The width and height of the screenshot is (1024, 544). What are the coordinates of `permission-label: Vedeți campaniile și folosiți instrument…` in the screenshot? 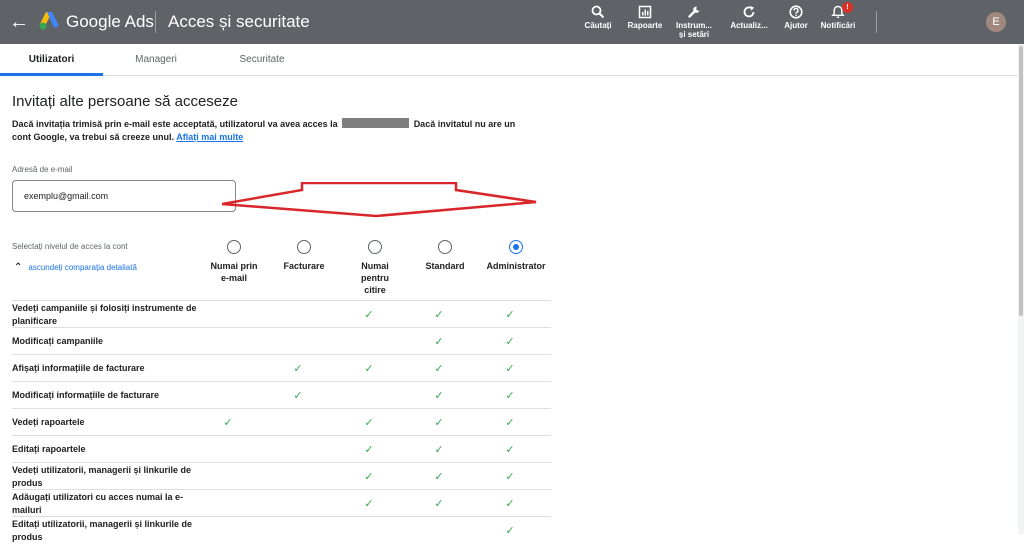 It's located at (104, 314).